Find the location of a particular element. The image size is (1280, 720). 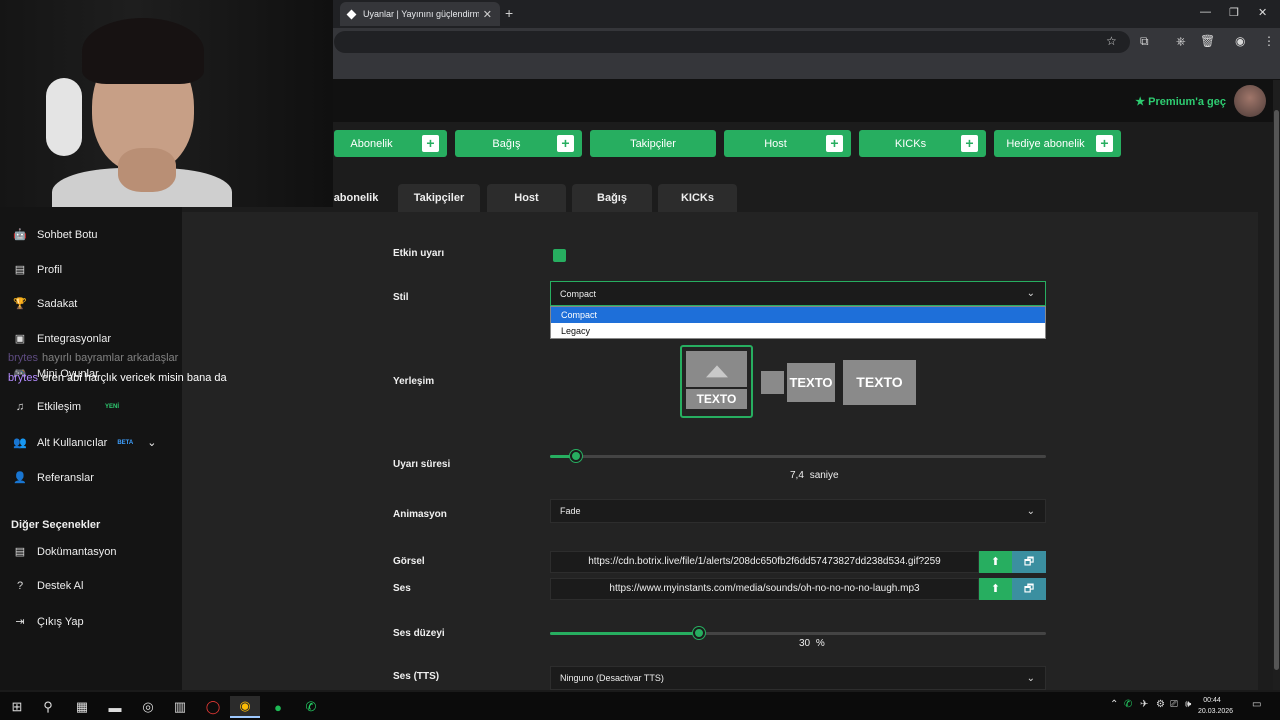

sidebar-item-sadakat: 🏆 Sadakat is located at coordinates (44, 304).